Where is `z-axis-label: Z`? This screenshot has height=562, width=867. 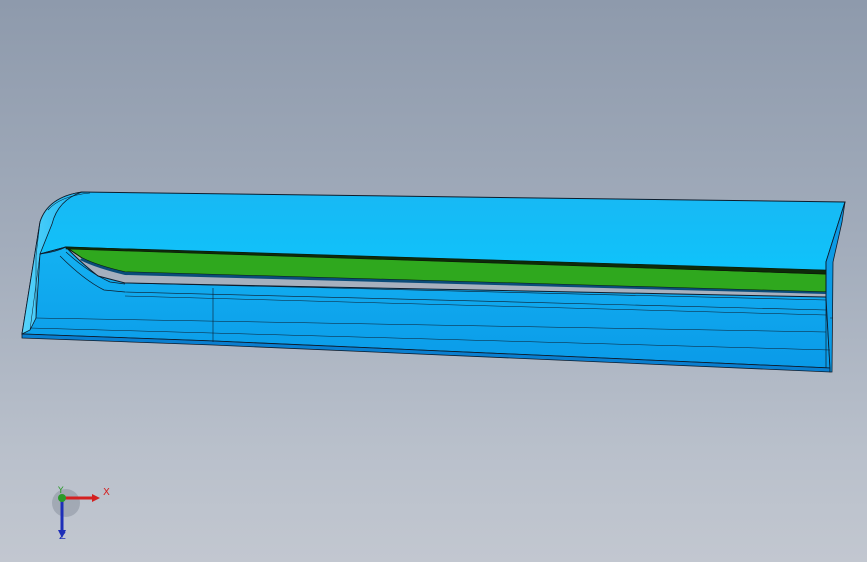 z-axis-label: Z is located at coordinates (62, 536).